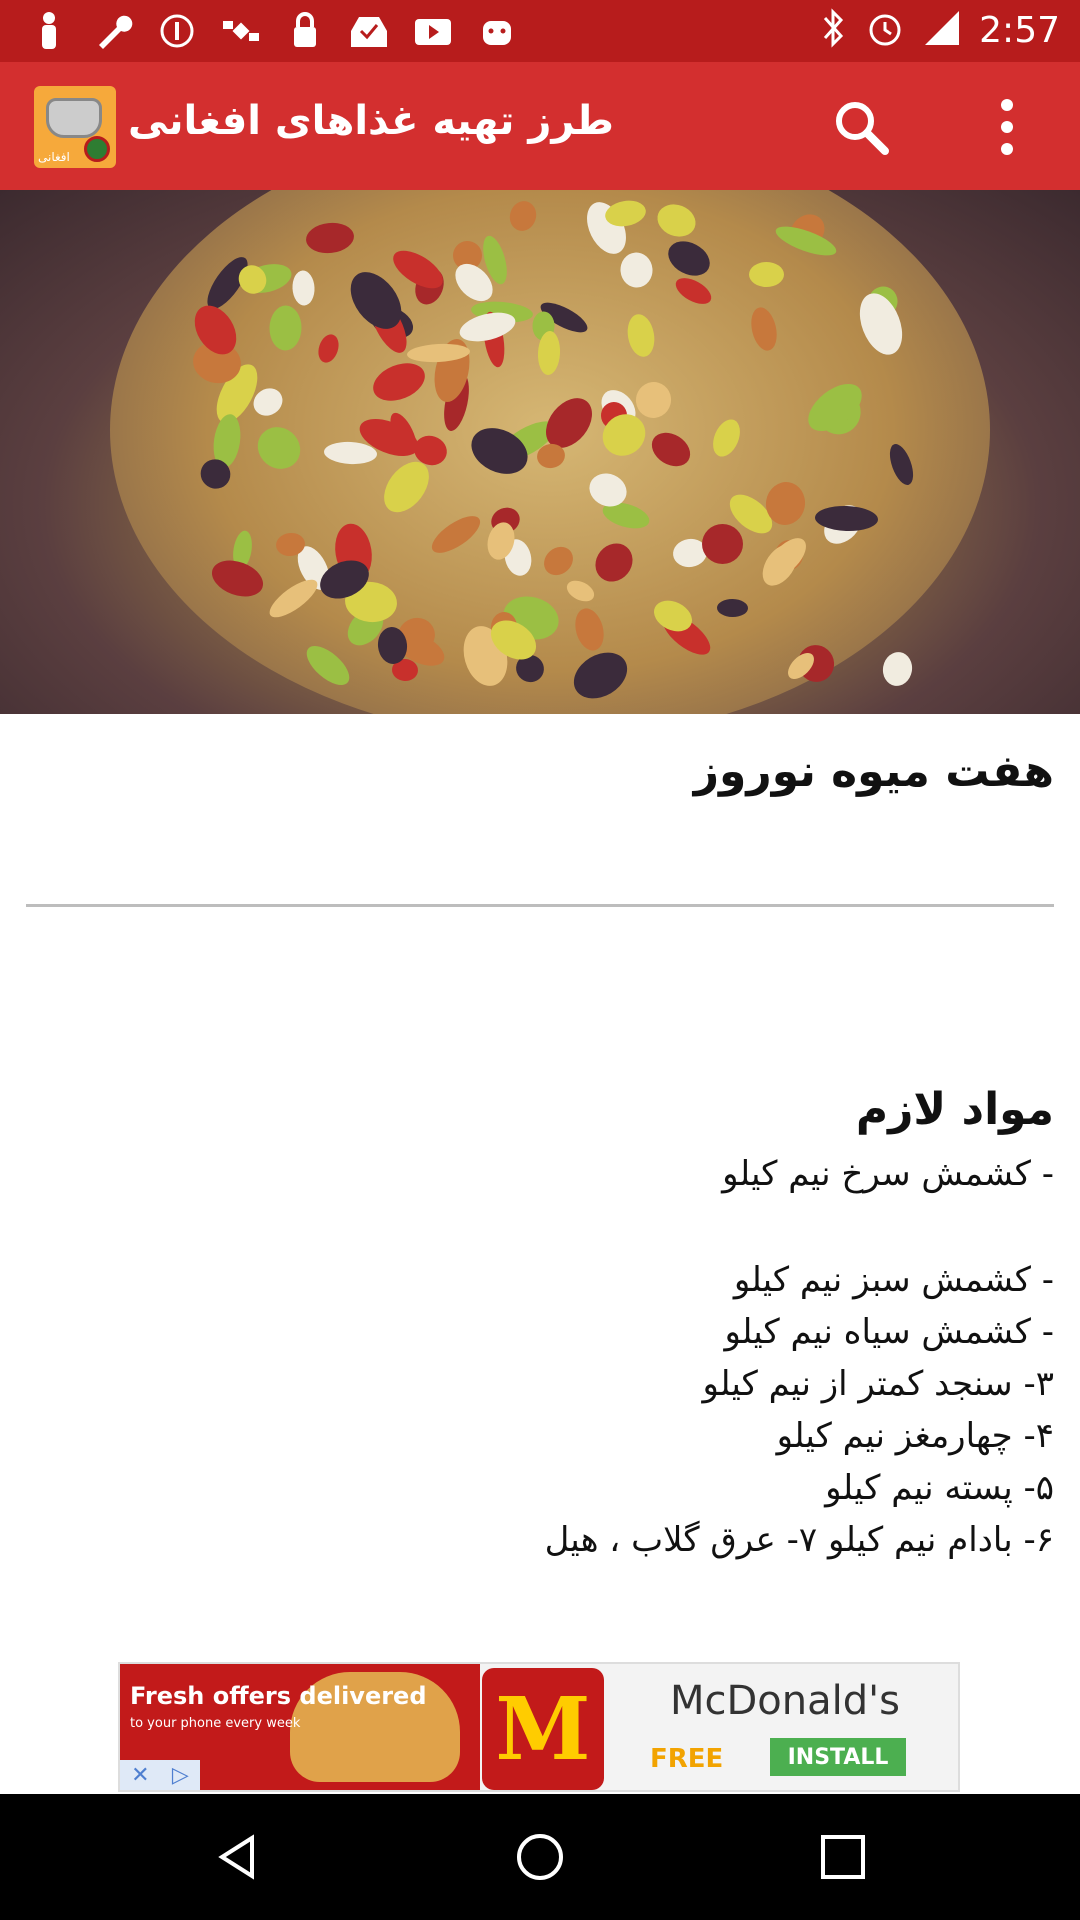 The width and height of the screenshot is (1080, 1920). Describe the element at coordinates (878, 1384) in the screenshot. I see `ingredient-item: ۳- سنجد کمتر از نیم کیلو` at that location.